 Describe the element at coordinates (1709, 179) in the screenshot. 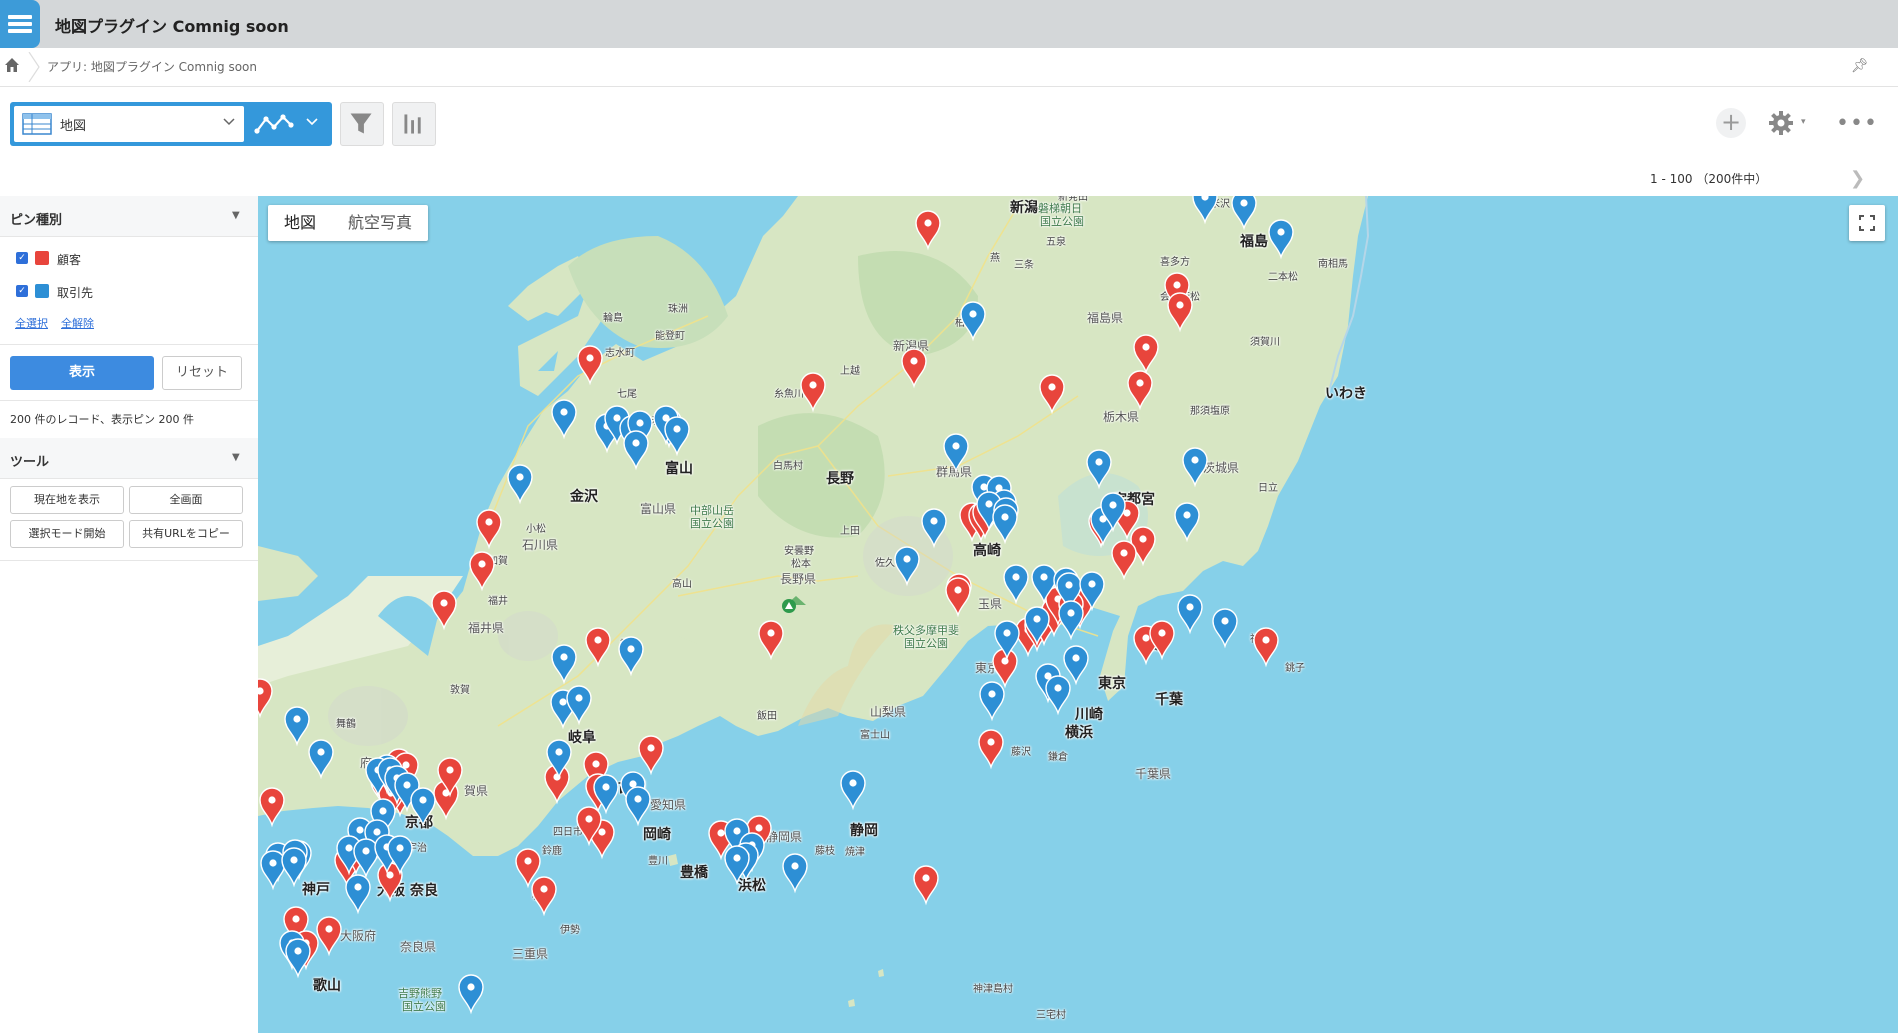

I see `pagination-text: 1 - 100 （200件中）` at that location.